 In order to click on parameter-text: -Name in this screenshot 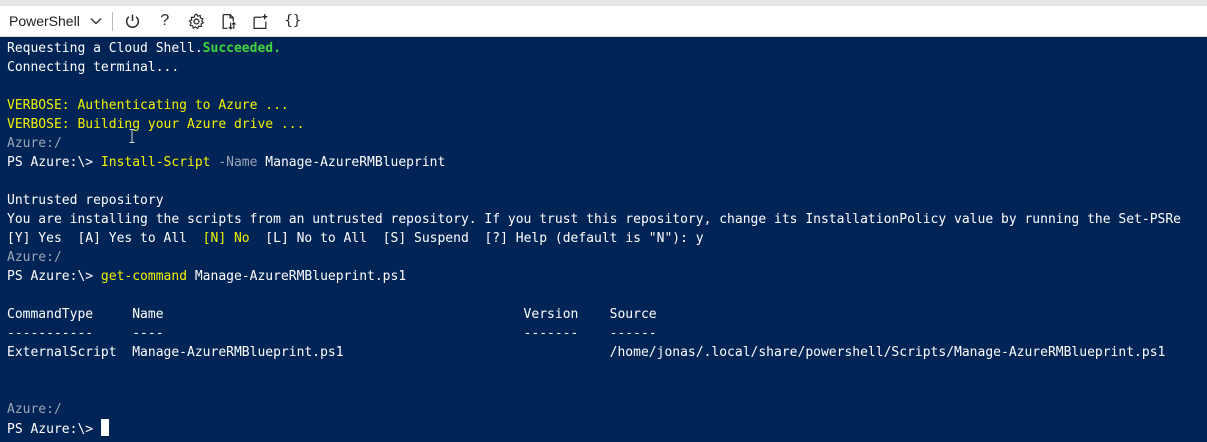, I will do `click(234, 162)`.